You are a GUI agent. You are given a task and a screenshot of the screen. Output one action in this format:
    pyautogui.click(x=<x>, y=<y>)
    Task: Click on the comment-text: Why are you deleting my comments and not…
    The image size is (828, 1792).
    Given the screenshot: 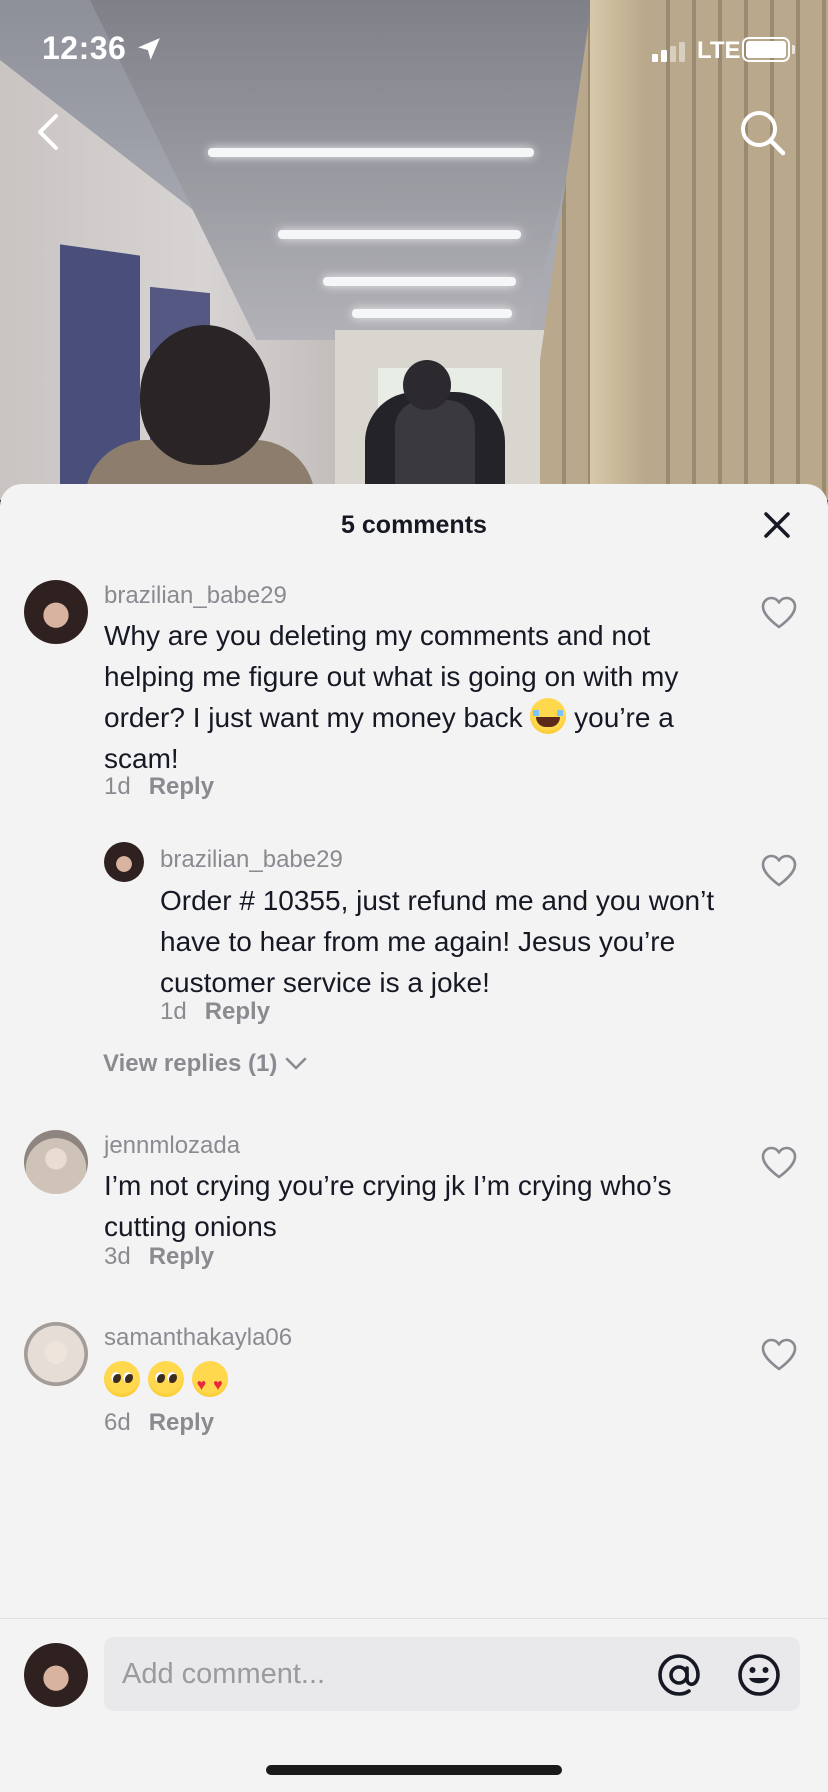 What is the action you would take?
    pyautogui.click(x=419, y=697)
    